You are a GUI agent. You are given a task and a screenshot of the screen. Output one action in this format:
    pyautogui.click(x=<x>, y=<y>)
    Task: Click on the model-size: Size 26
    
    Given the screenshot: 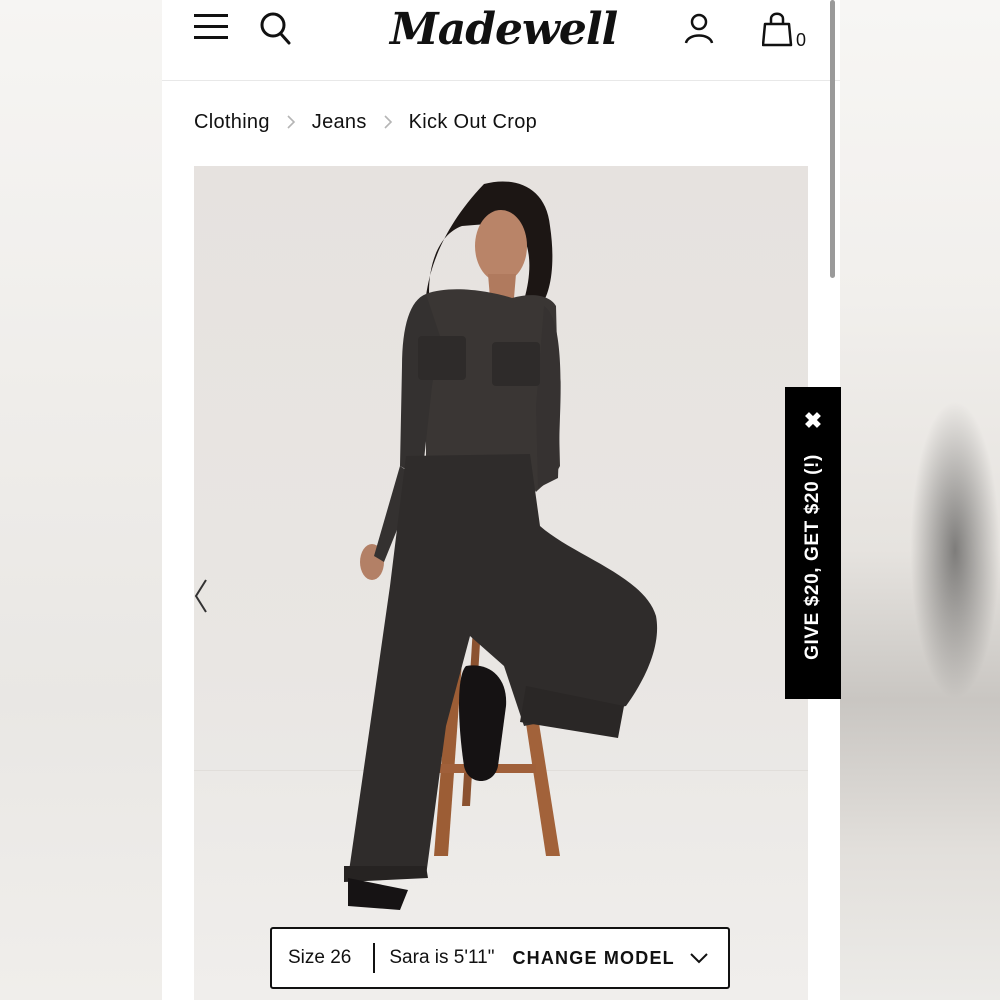 What is the action you would take?
    pyautogui.click(x=320, y=957)
    